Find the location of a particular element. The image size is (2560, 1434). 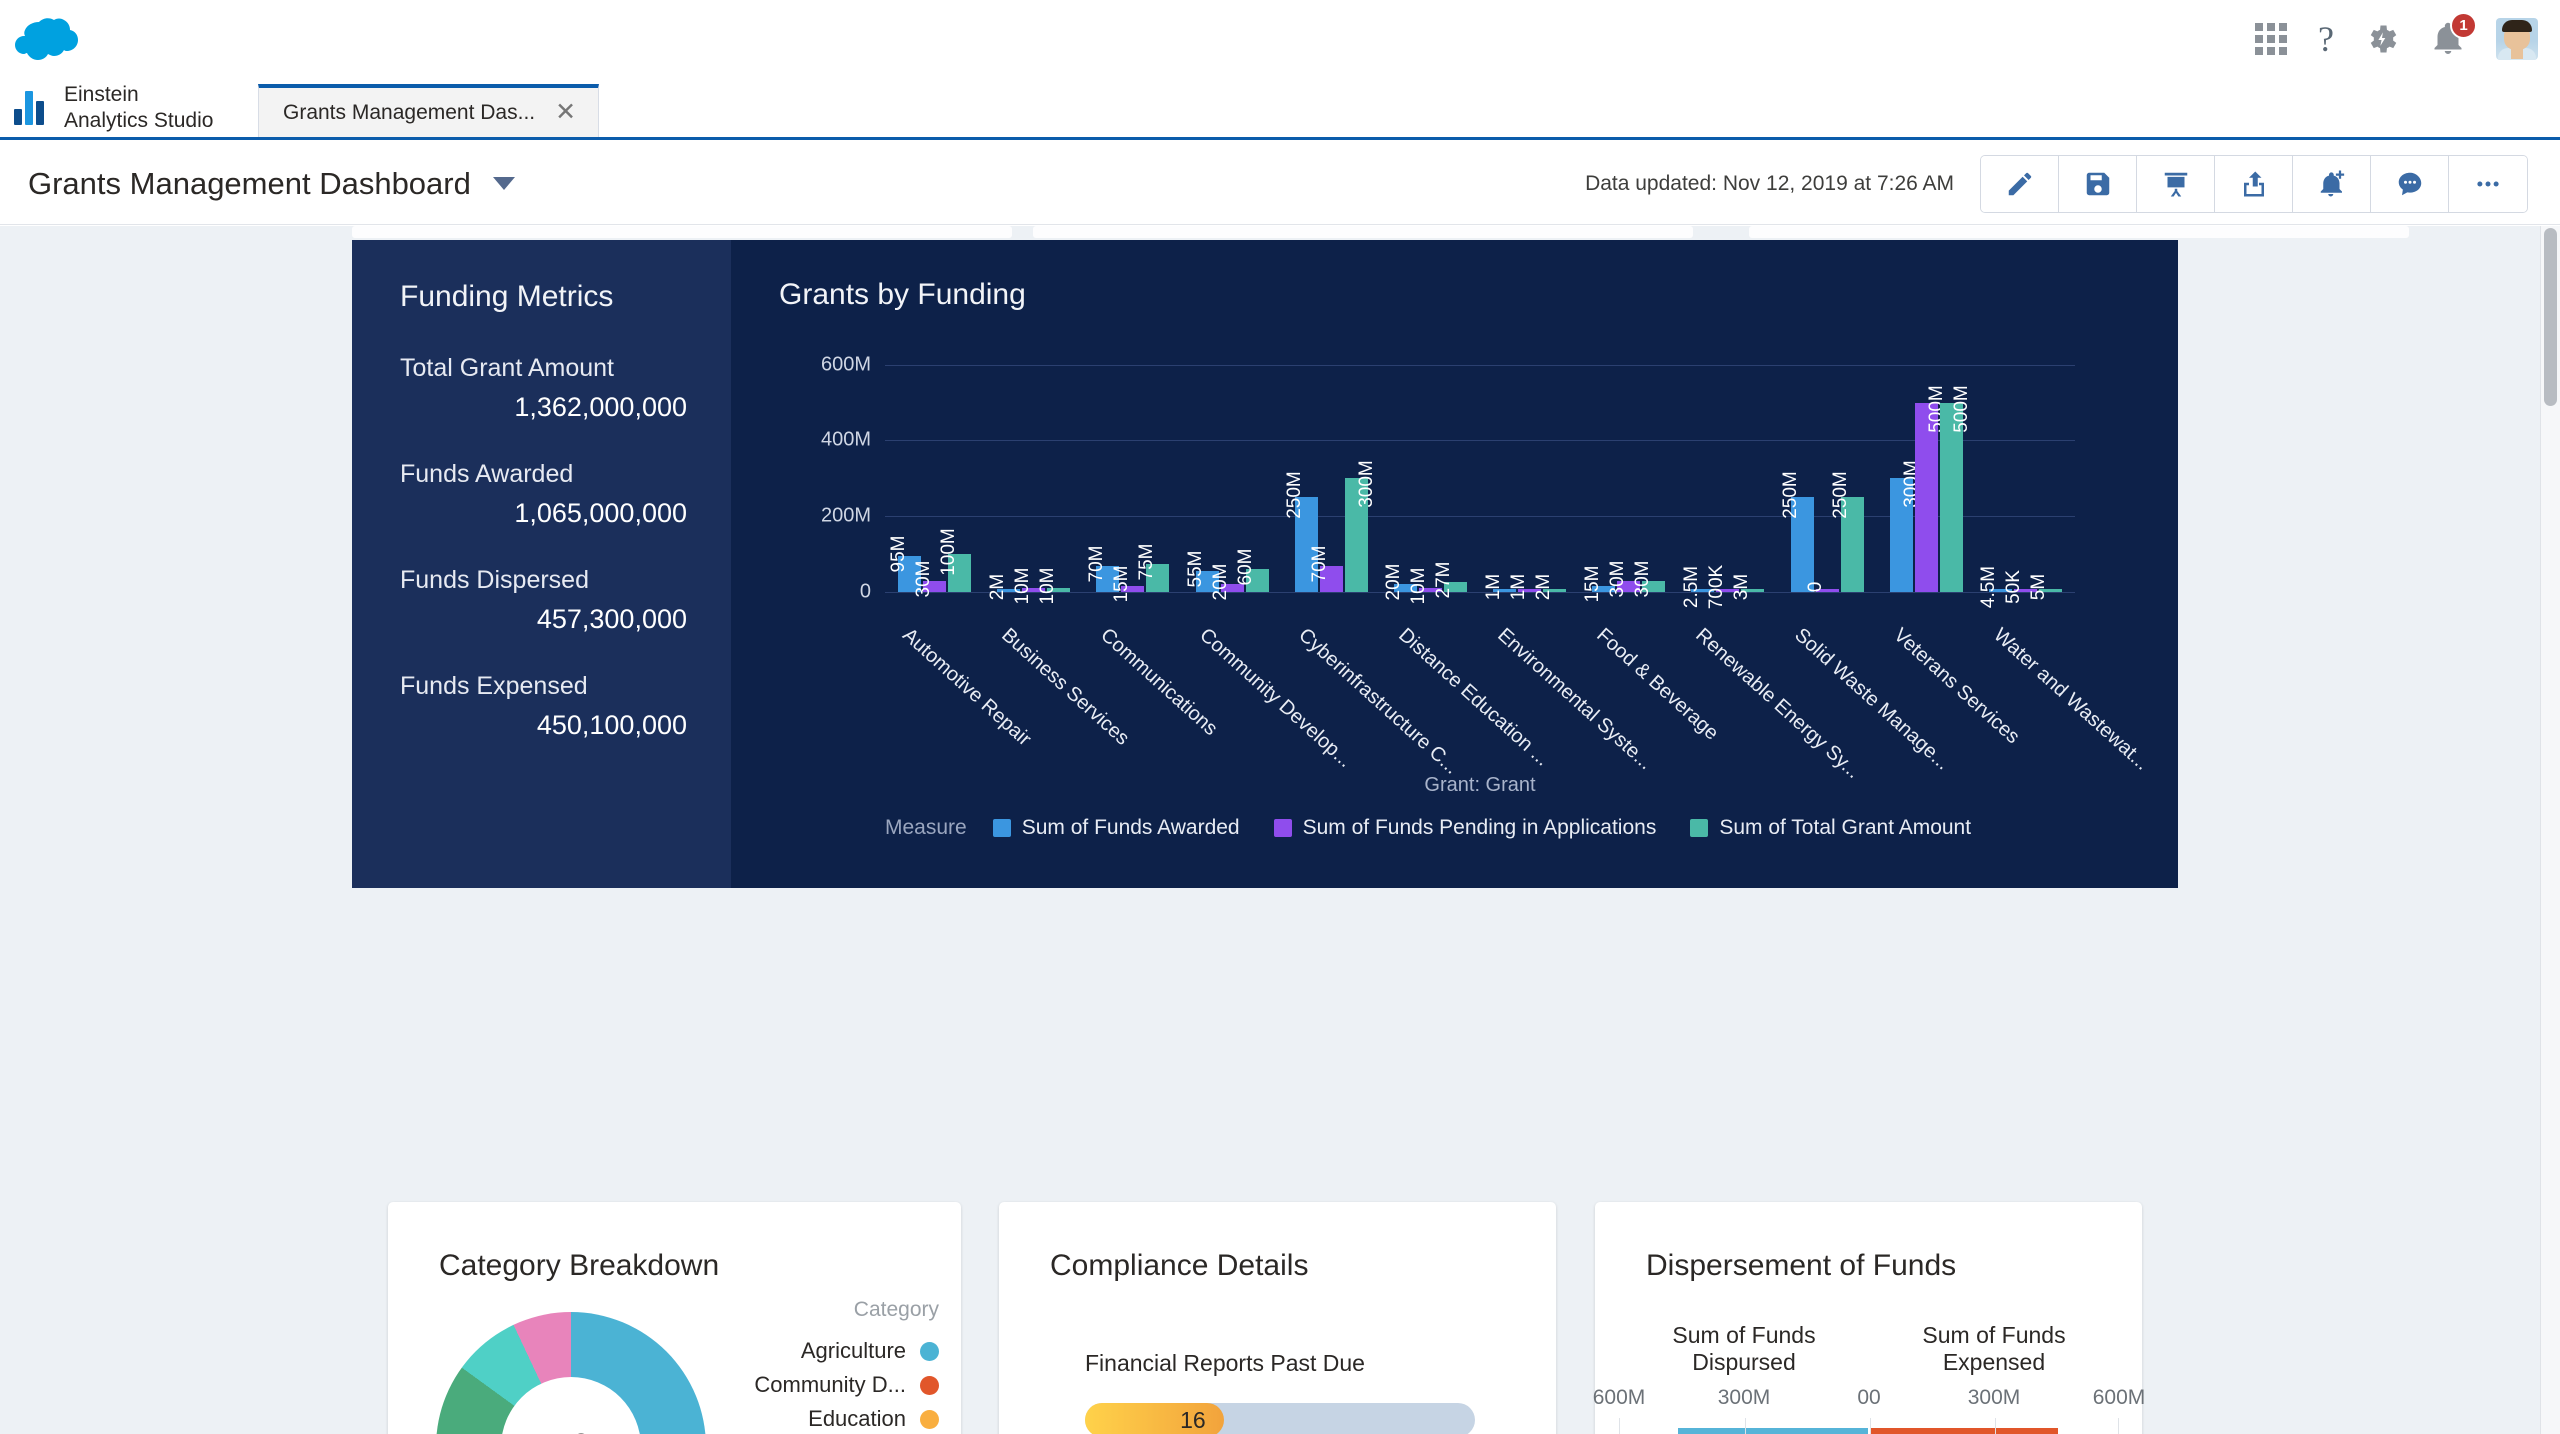

gauge-track: 16 is located at coordinates (1280, 1418).